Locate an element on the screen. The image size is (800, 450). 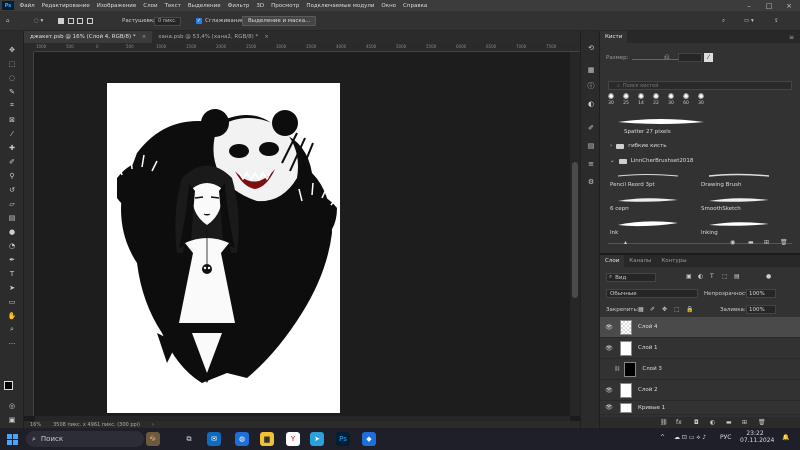
more-tools-icon: ··· is located at coordinates (12, 343).